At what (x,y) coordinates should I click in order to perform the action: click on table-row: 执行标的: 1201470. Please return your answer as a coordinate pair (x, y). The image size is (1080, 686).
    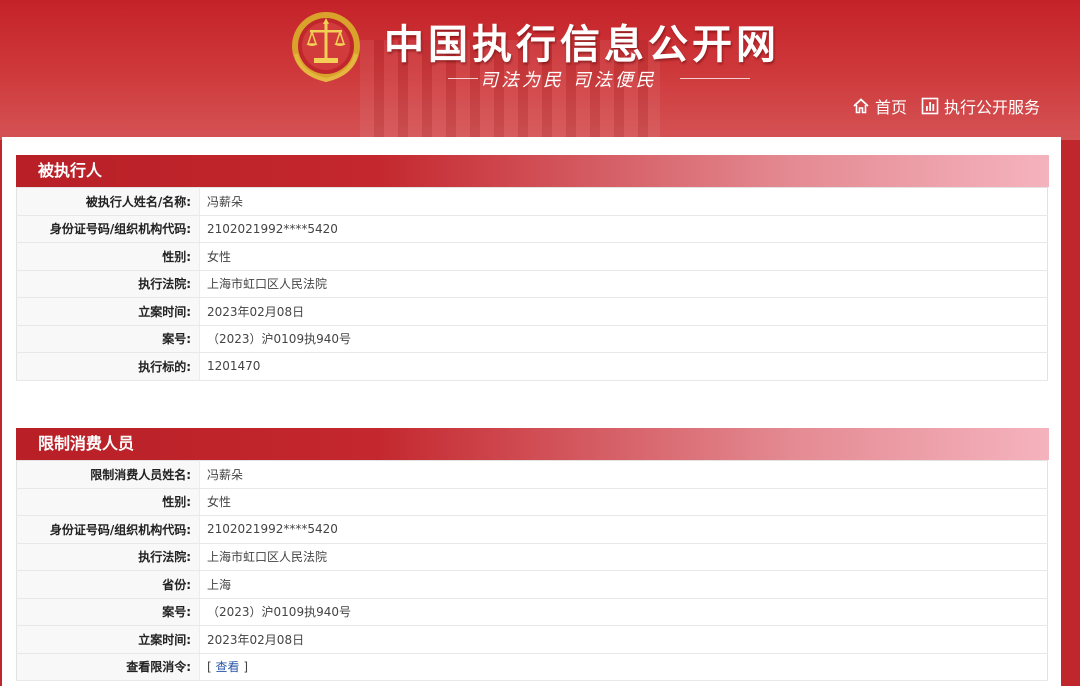
    Looking at the image, I should click on (532, 366).